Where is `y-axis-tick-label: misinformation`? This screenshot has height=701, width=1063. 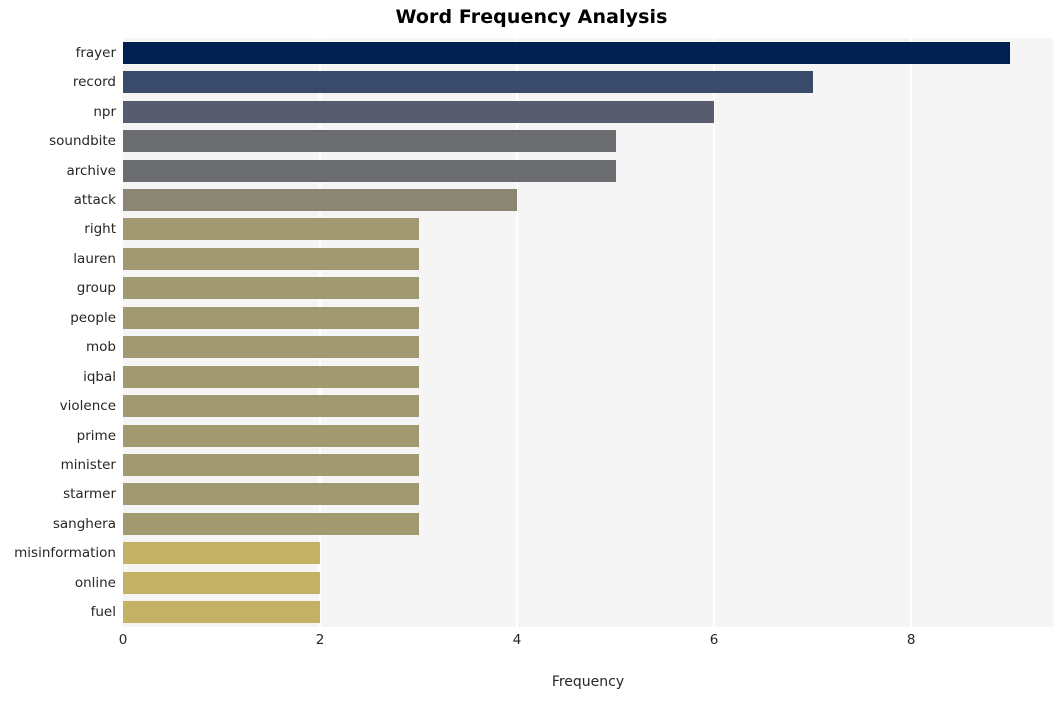 y-axis-tick-label: misinformation is located at coordinates (65, 553).